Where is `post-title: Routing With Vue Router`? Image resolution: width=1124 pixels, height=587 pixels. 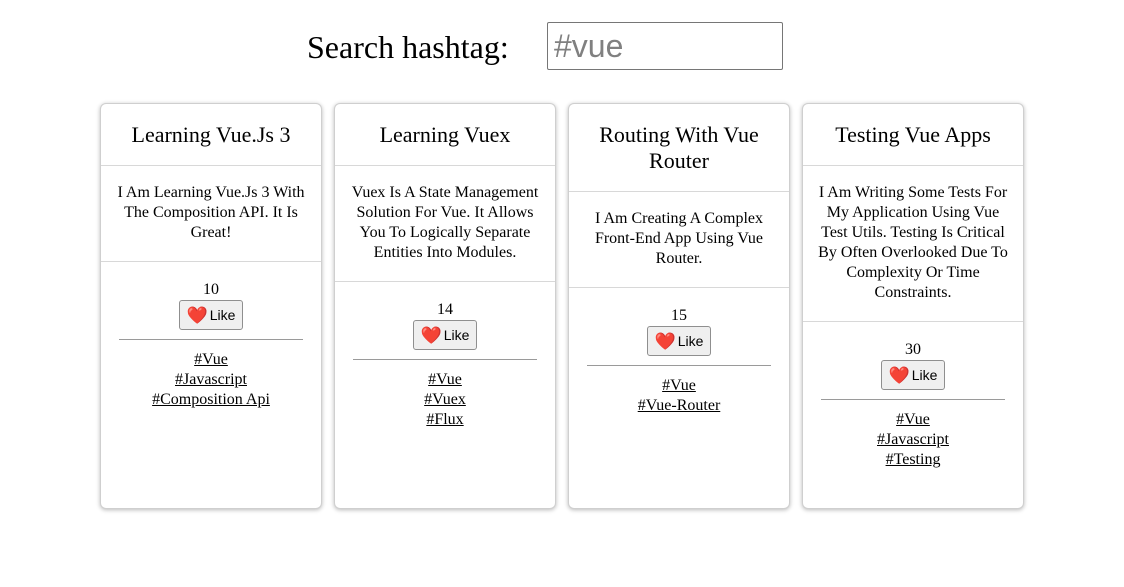 post-title: Routing With Vue Router is located at coordinates (679, 148).